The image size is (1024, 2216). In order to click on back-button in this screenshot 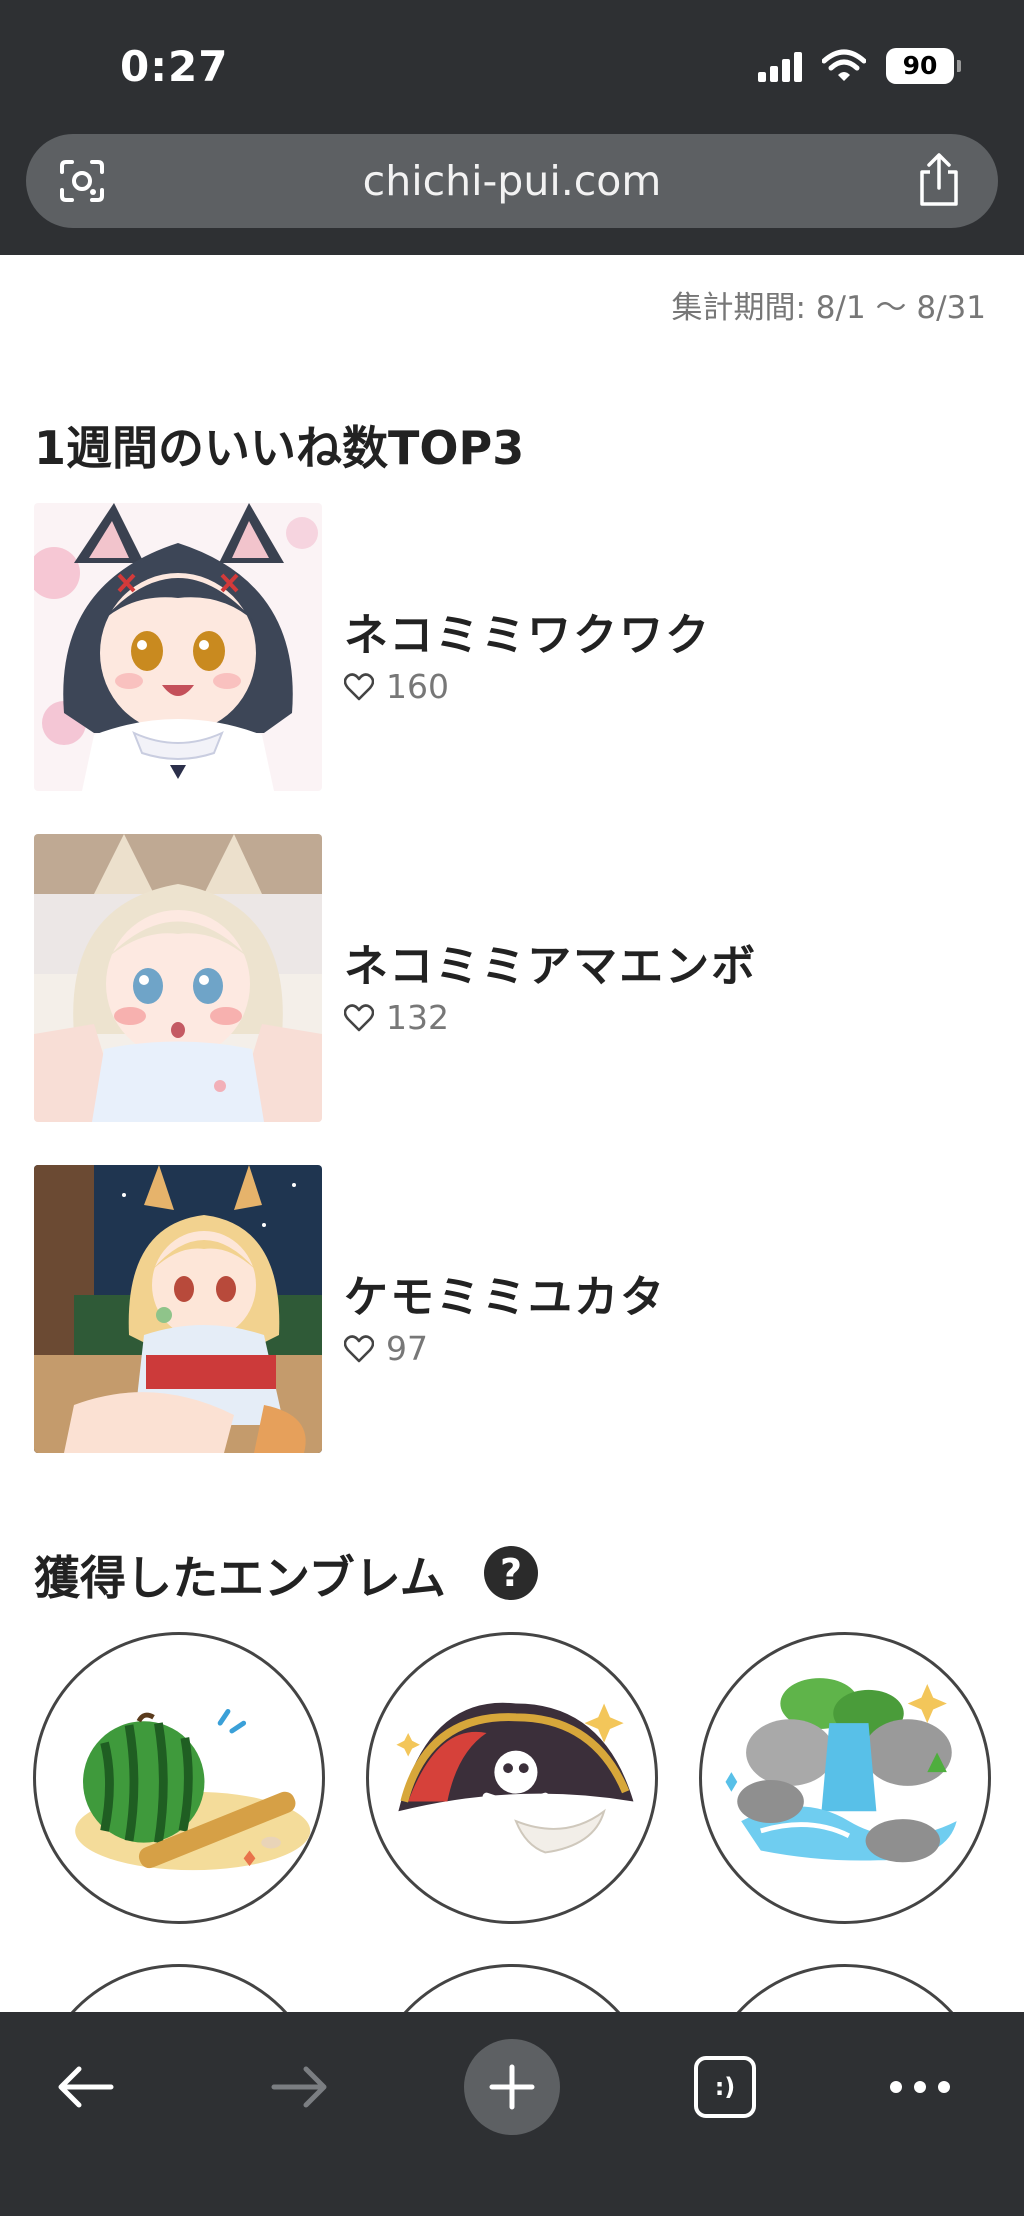, I will do `click(85, 2087)`.